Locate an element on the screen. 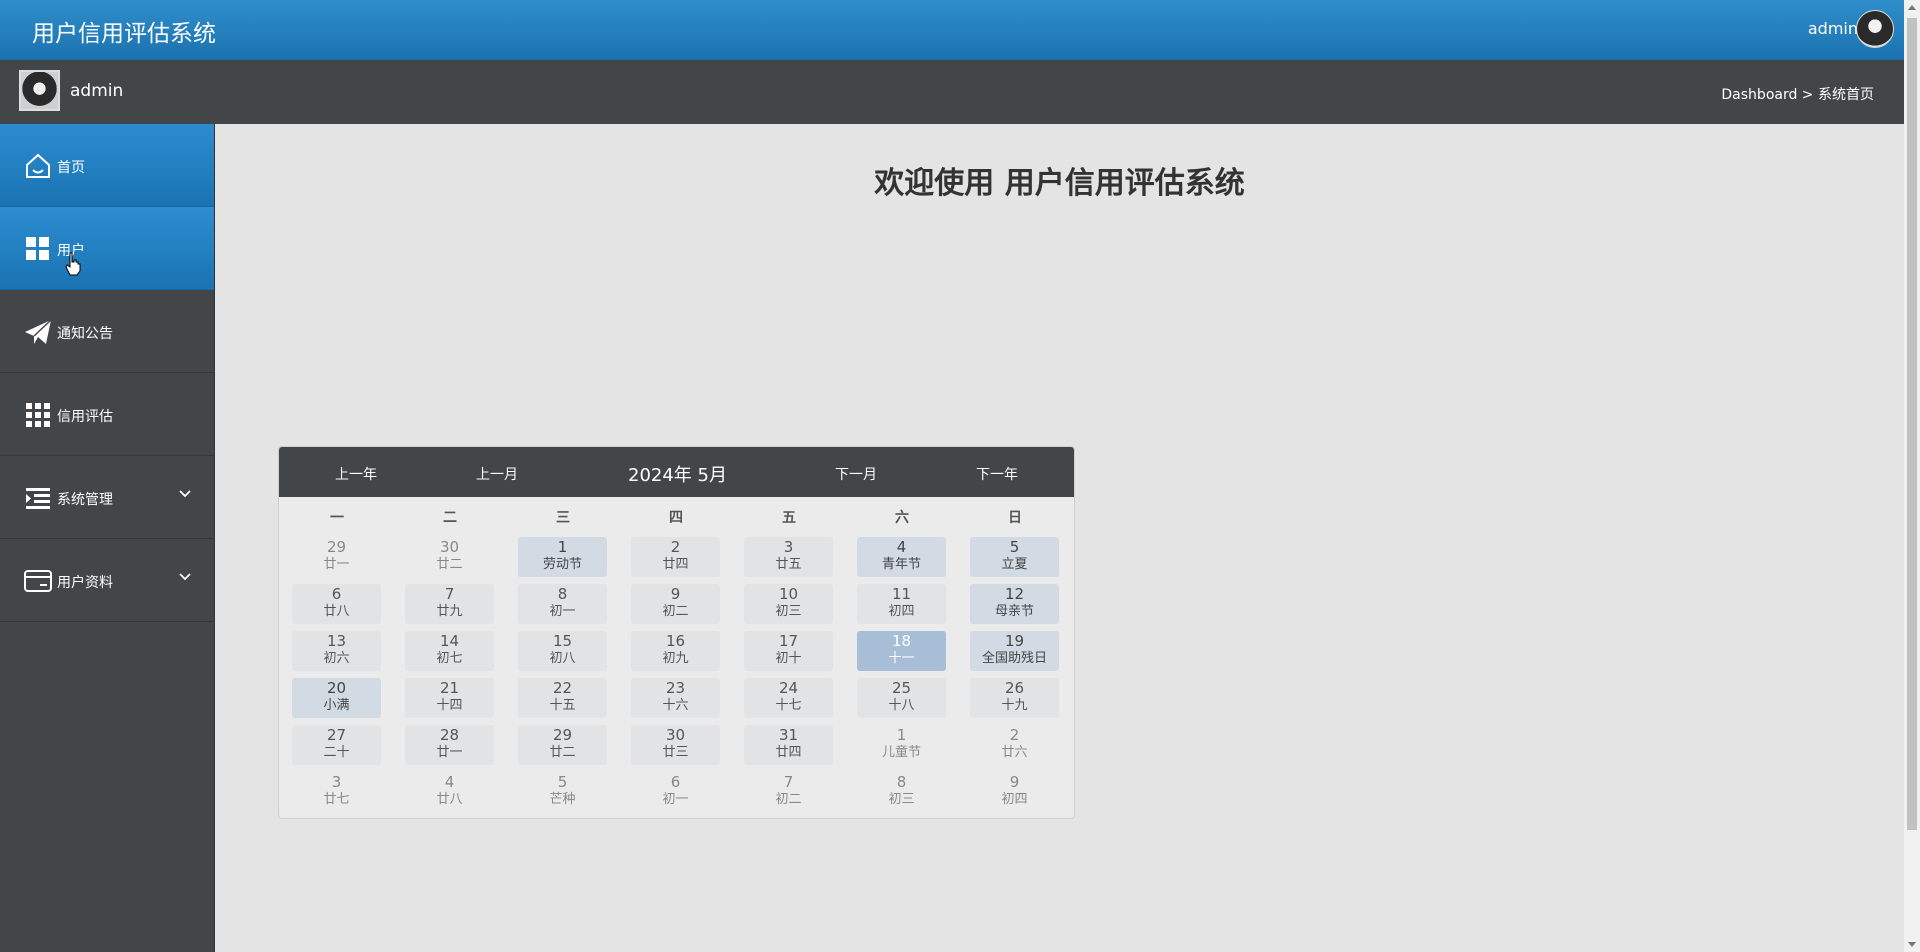  next-year-button: 下一年 is located at coordinates (997, 474).